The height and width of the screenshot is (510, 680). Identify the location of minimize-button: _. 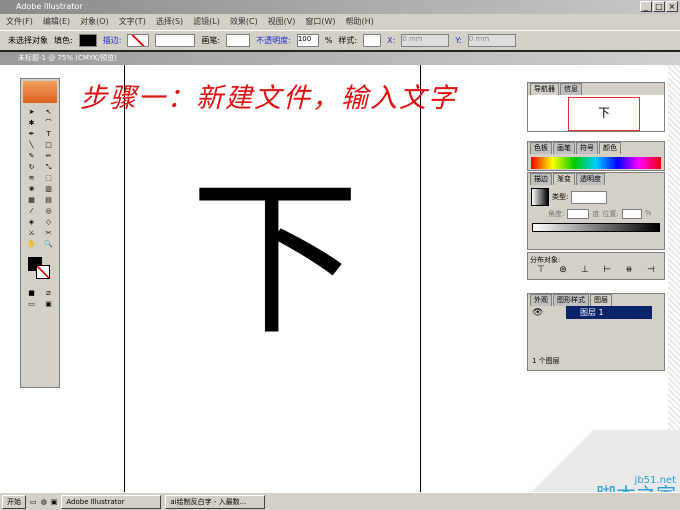
(646, 6).